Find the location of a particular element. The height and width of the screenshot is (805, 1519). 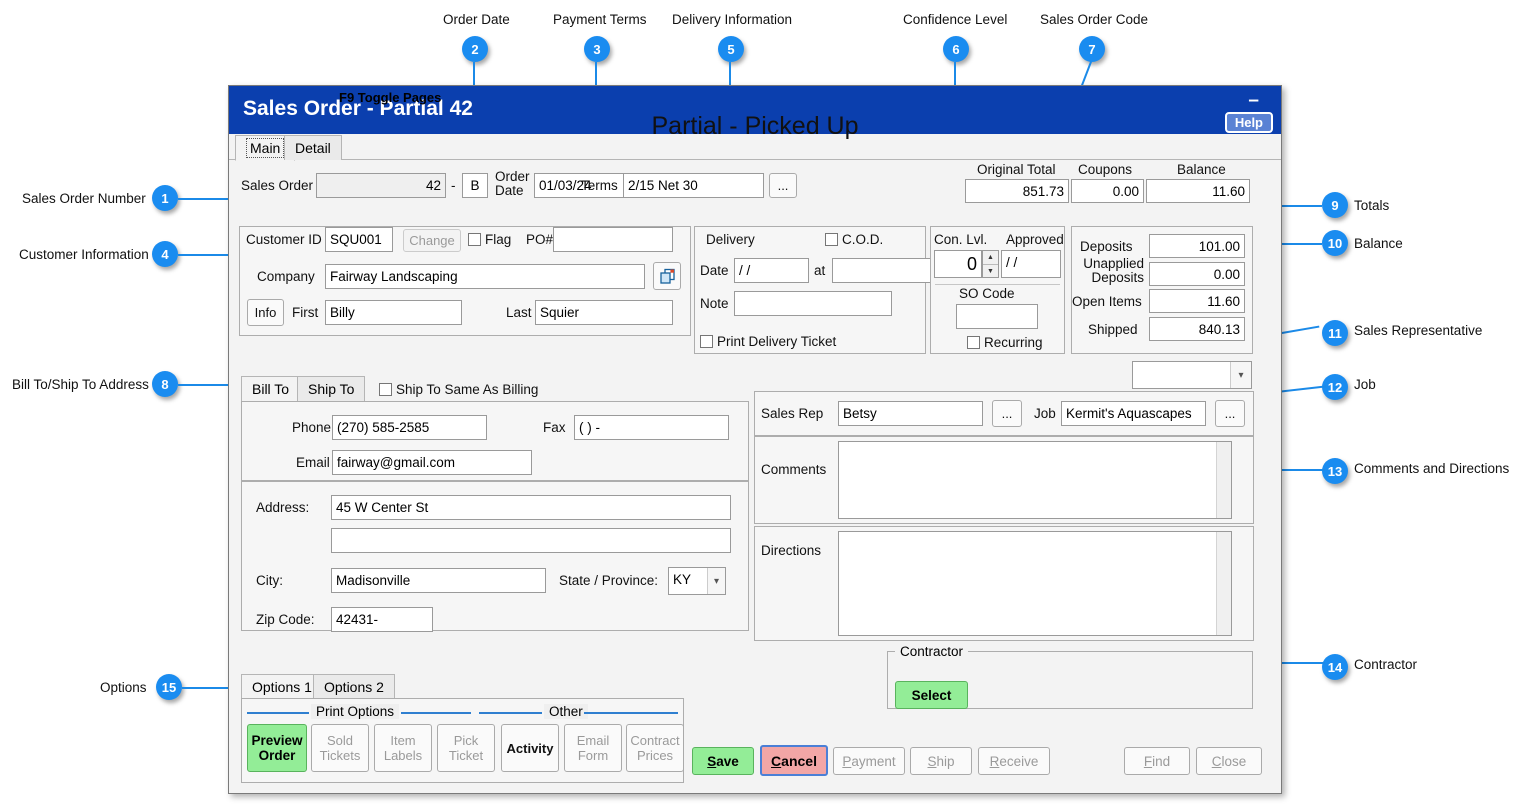

receive-button-label: Receive is located at coordinates (1014, 761).